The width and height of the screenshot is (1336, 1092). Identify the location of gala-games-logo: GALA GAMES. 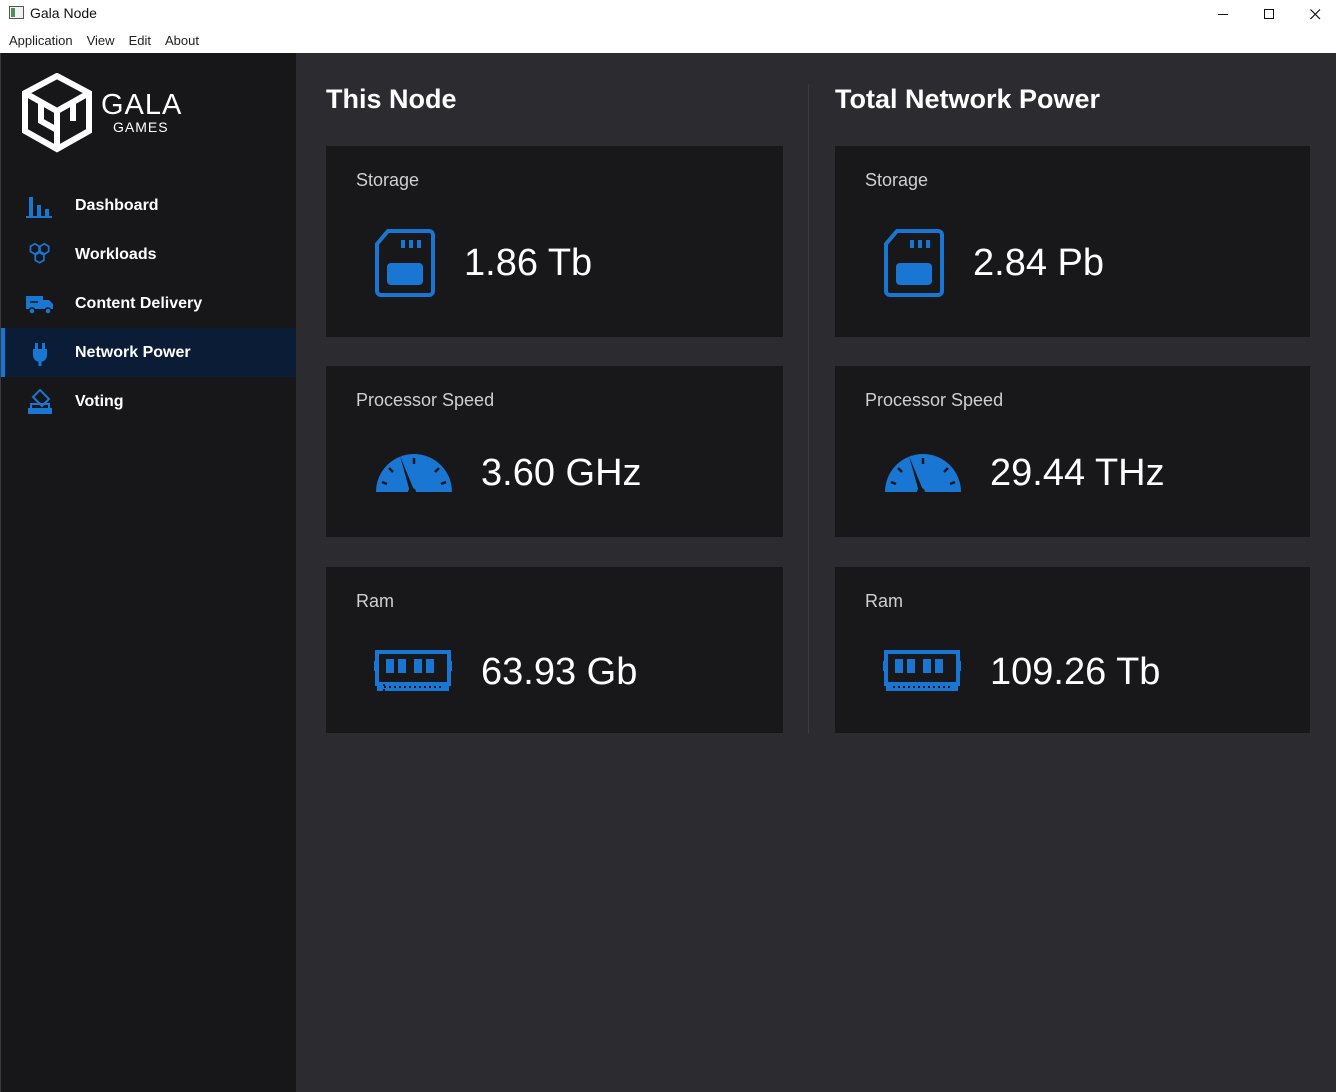
(106, 113).